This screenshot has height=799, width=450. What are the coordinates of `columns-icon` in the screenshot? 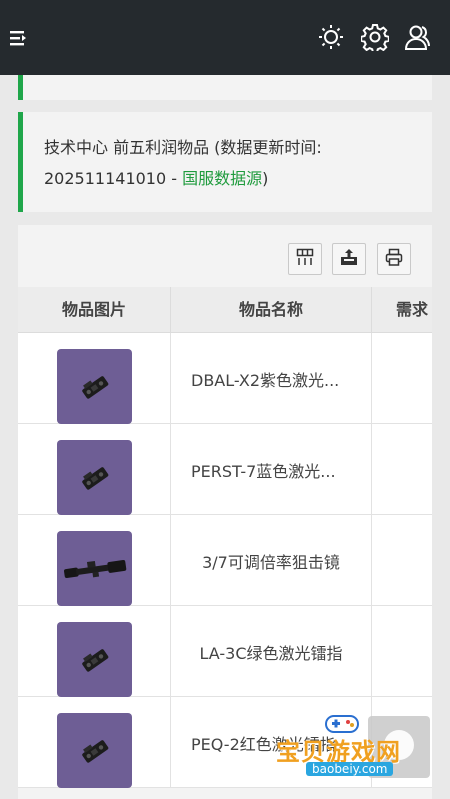 It's located at (305, 259).